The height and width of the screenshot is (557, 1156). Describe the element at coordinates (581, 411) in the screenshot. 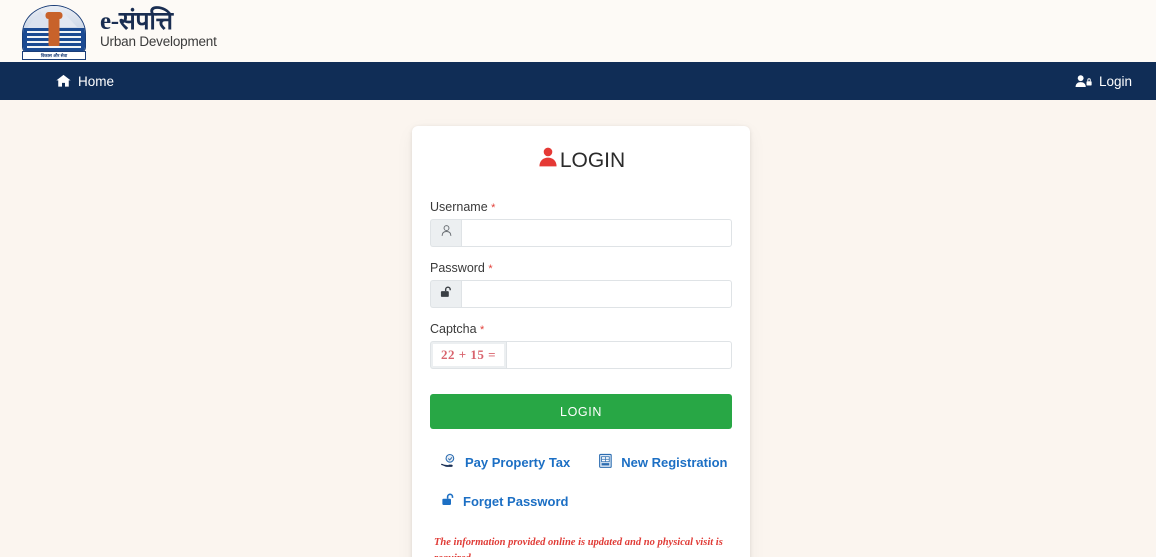

I see `login-submit-button: LOGIN` at that location.